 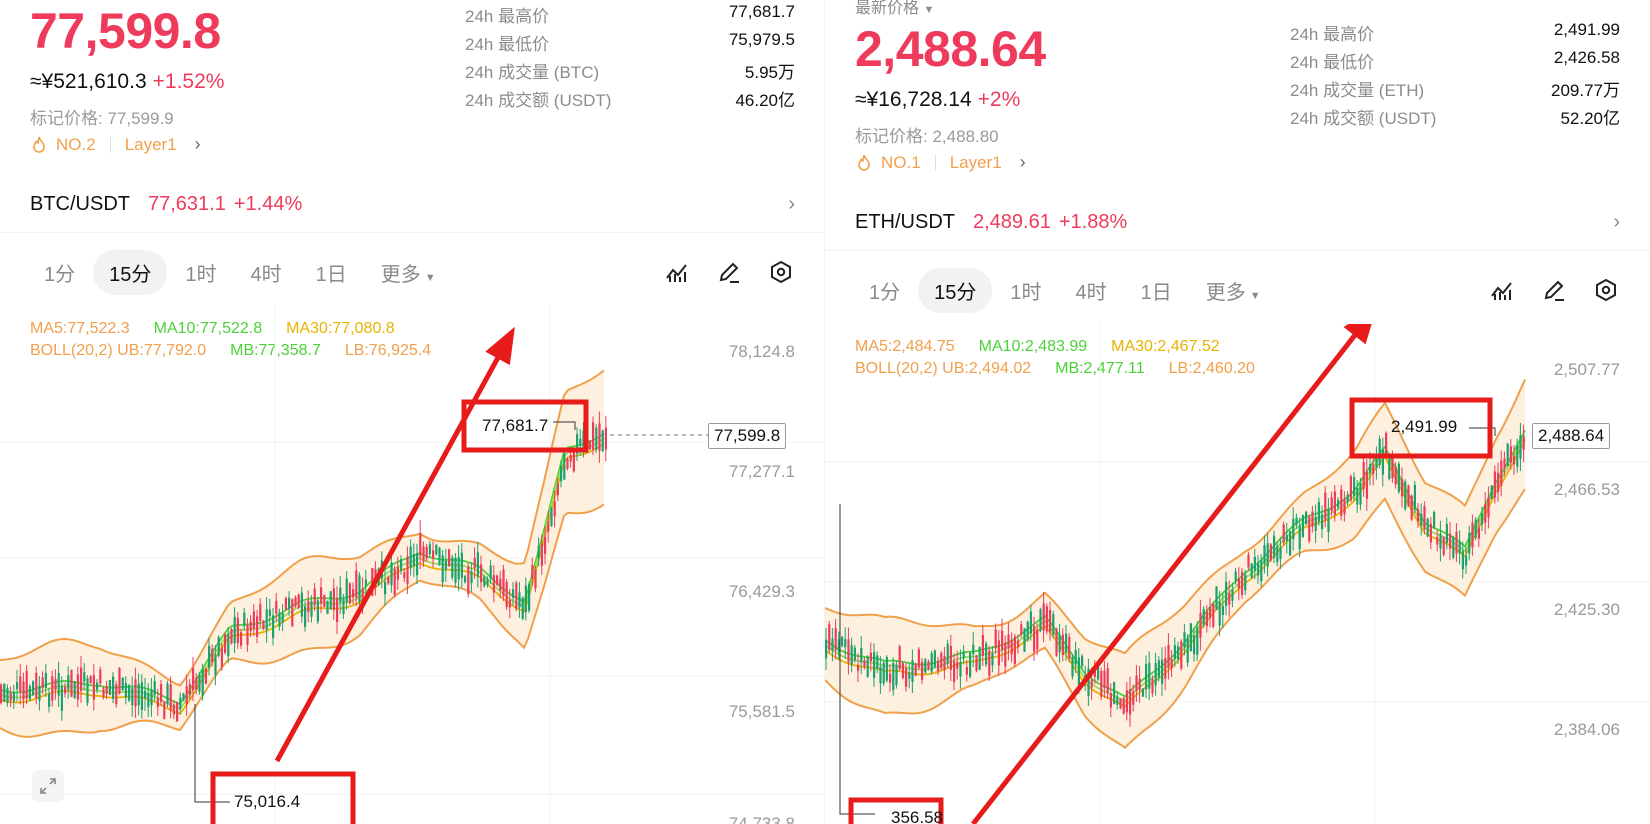 What do you see at coordinates (1586, 29) in the screenshot?
I see `stat-value: 2,491.99` at bounding box center [1586, 29].